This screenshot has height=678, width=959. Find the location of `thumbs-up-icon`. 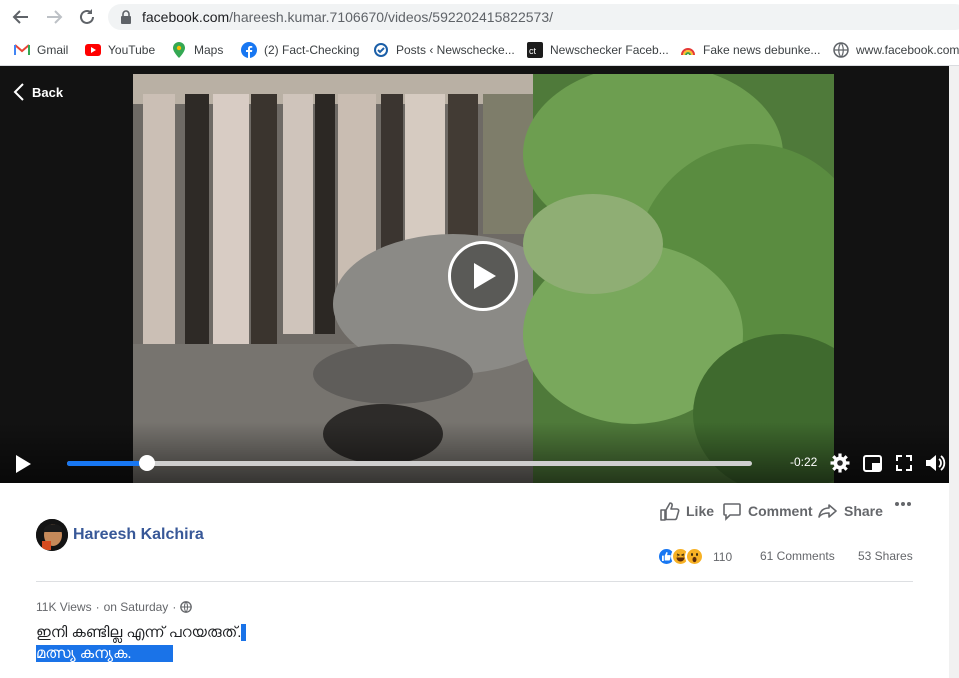

thumbs-up-icon is located at coordinates (670, 511).